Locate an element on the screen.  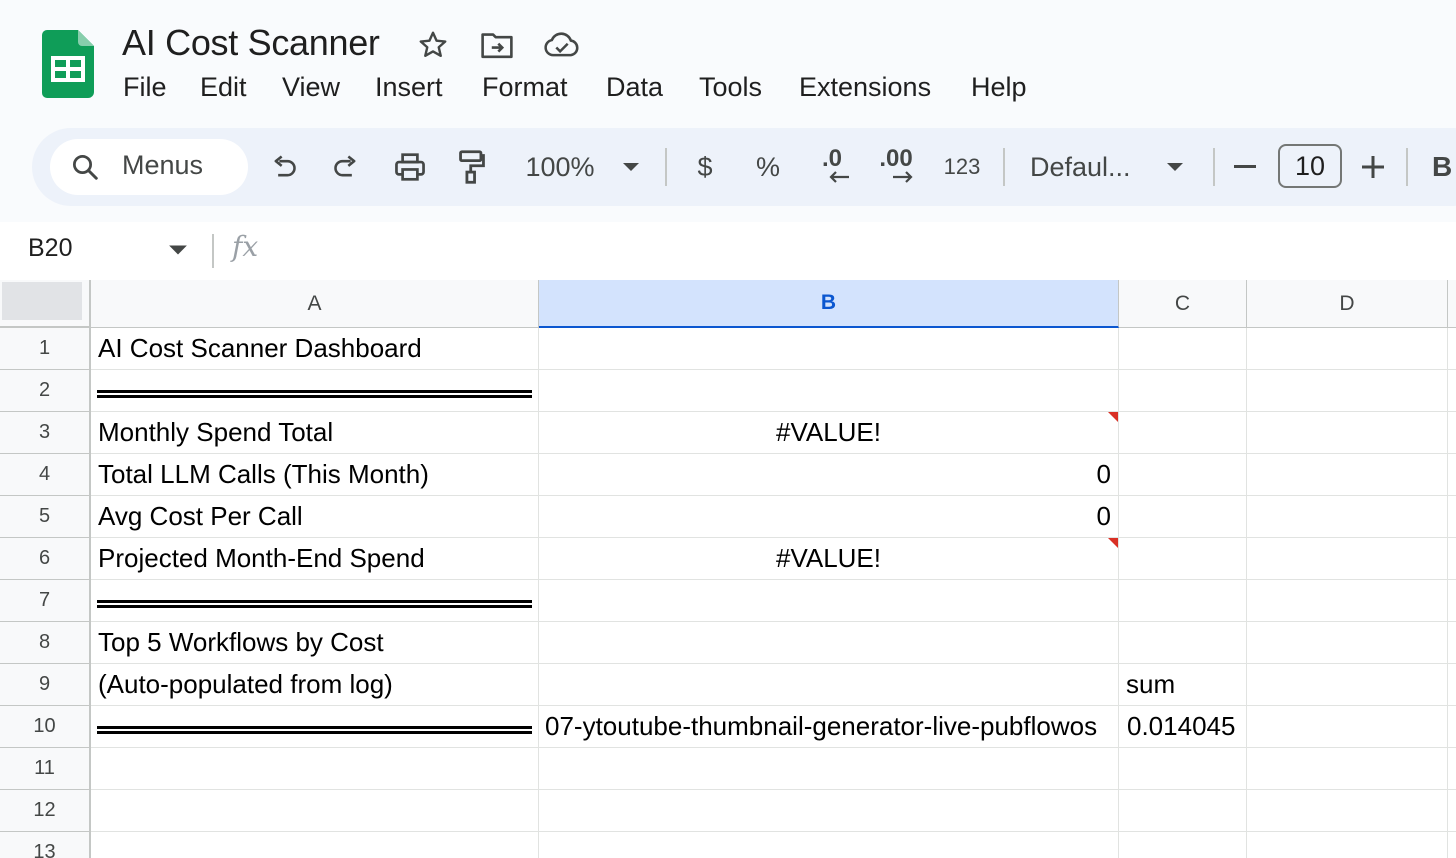
cell-b2 is located at coordinates (829, 391).